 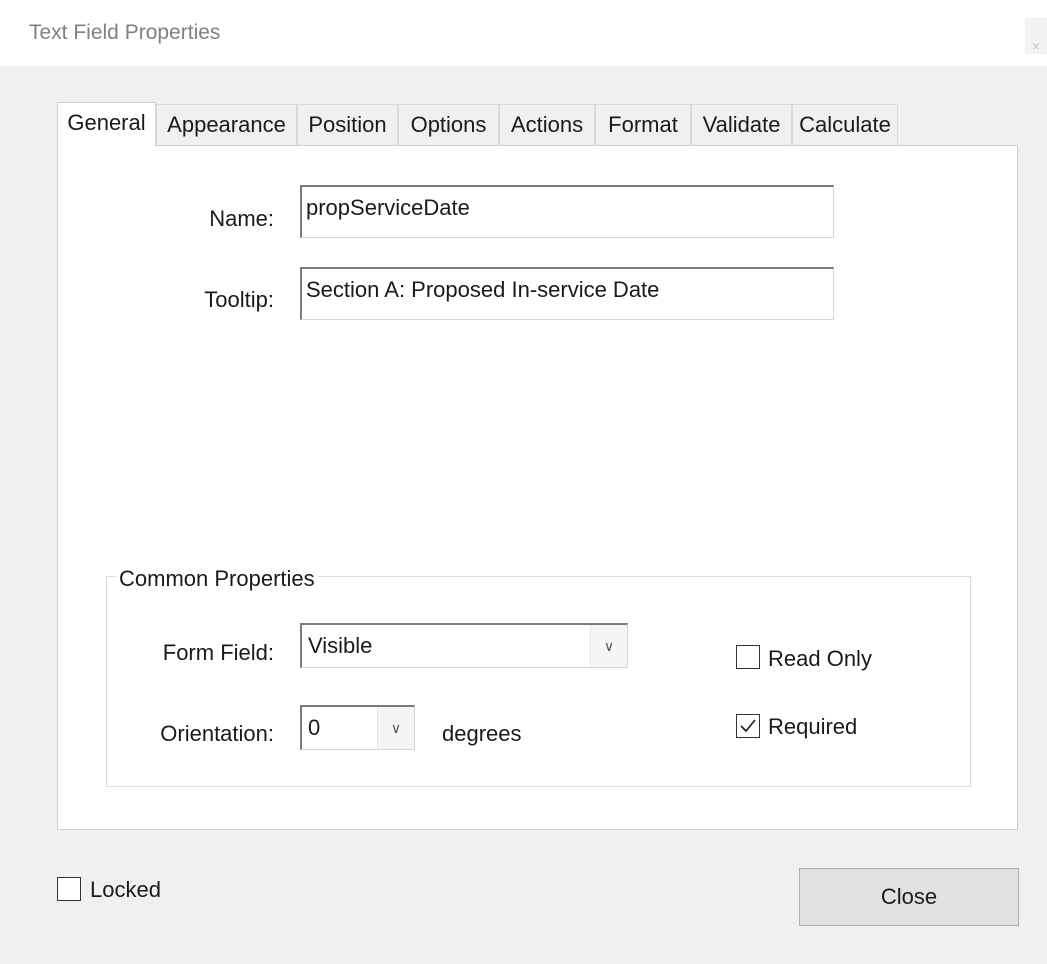 What do you see at coordinates (357, 727) in the screenshot?
I see `orientation-select: 0 ∨` at bounding box center [357, 727].